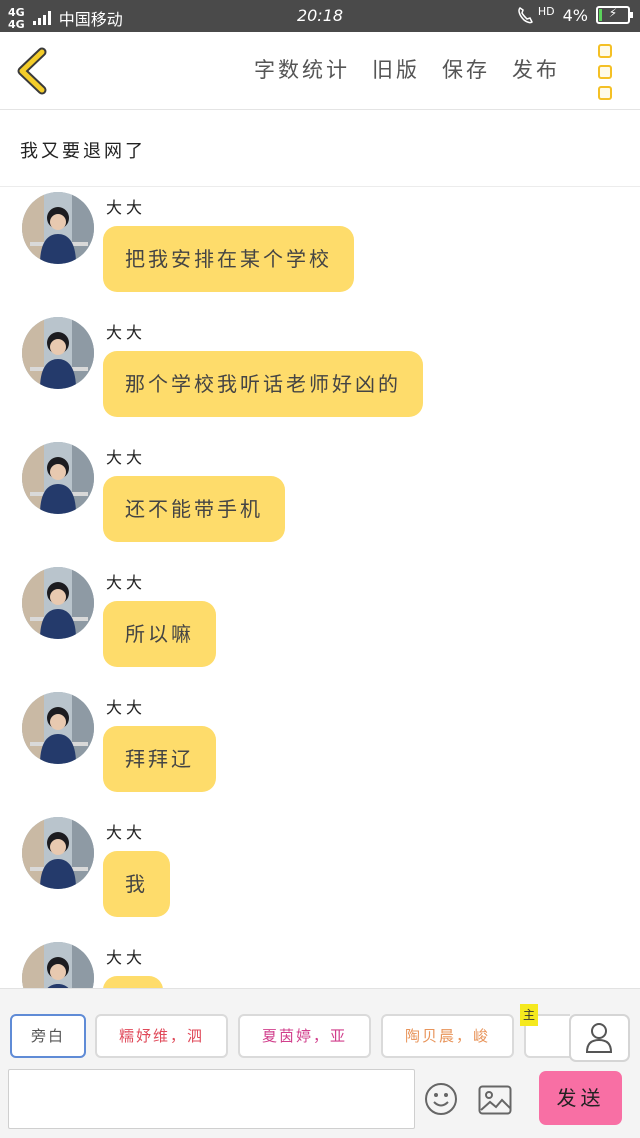 The height and width of the screenshot is (1138, 640). I want to click on main-character-badge: 主, so click(529, 1015).